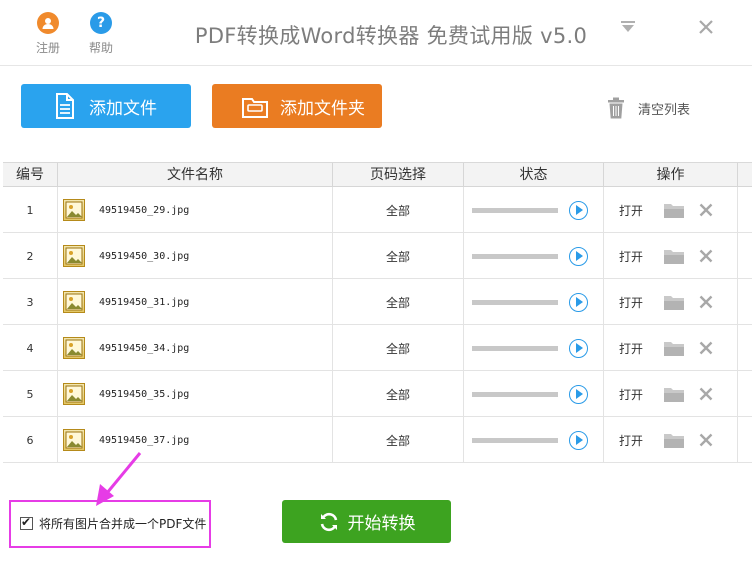 Image resolution: width=752 pixels, height=566 pixels. I want to click on merge-option: ✔ 将所有图片合并成一个PDF文件, so click(113, 523).